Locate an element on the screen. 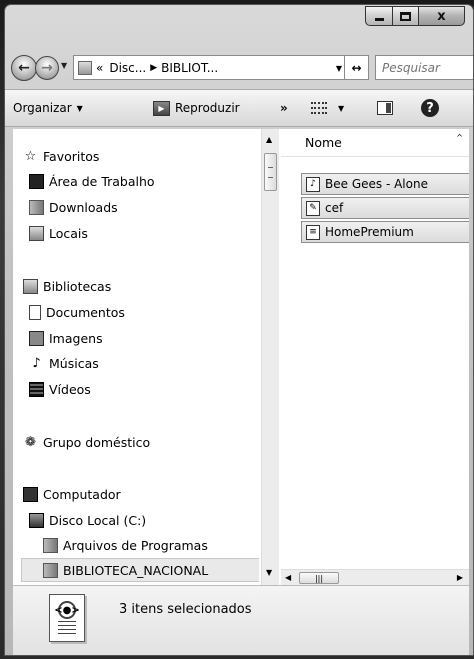  music-note-icon: ♪ is located at coordinates (36, 363).